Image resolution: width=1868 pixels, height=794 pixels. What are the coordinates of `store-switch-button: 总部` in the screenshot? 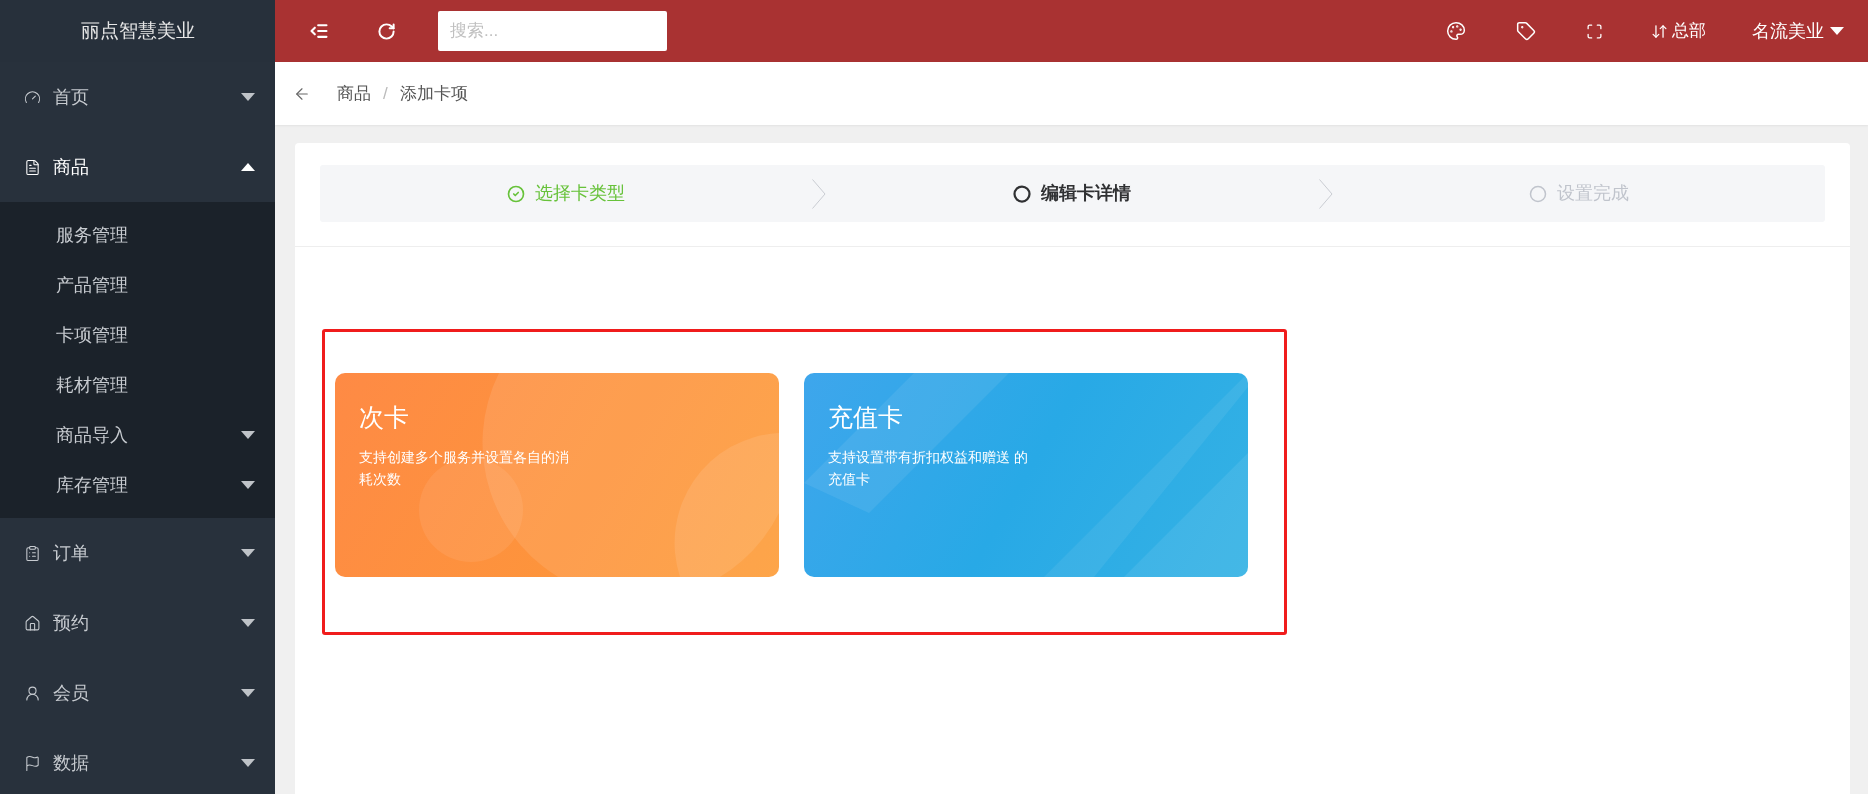 It's located at (1678, 31).